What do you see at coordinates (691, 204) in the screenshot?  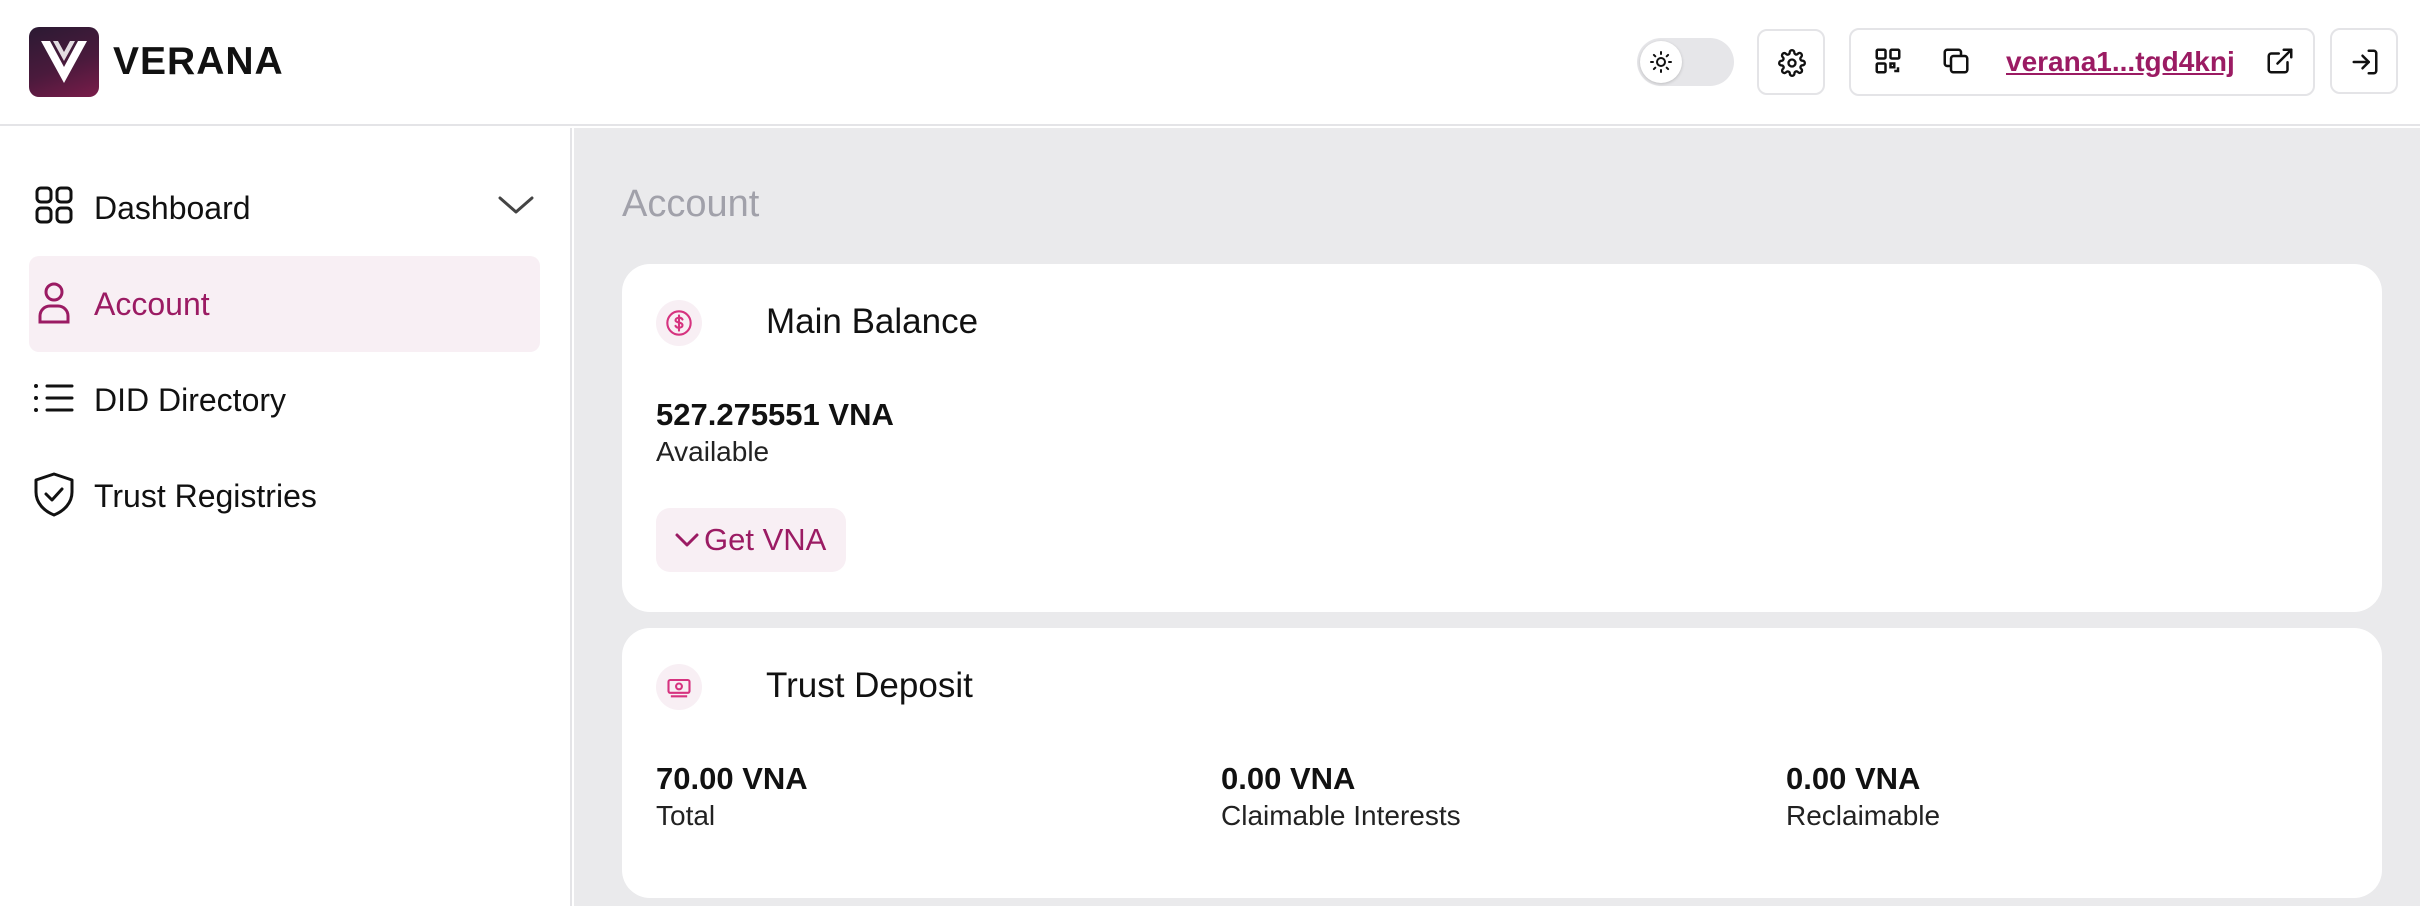 I see `page-title: Account` at bounding box center [691, 204].